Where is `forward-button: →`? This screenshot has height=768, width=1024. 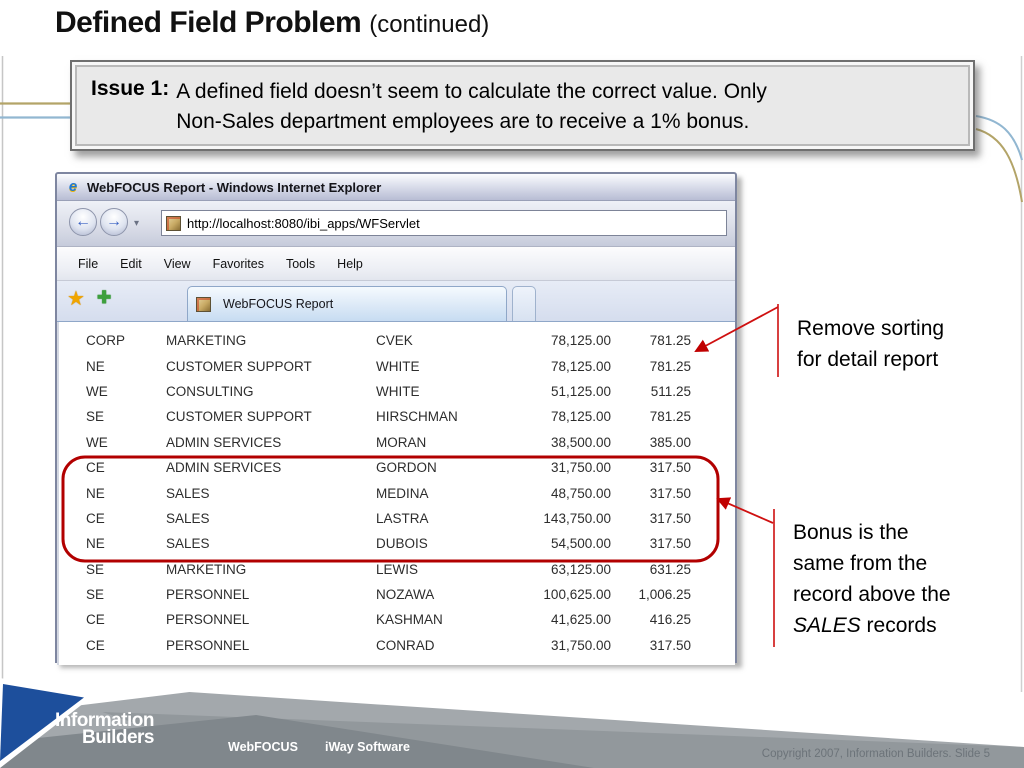
forward-button: → is located at coordinates (114, 222).